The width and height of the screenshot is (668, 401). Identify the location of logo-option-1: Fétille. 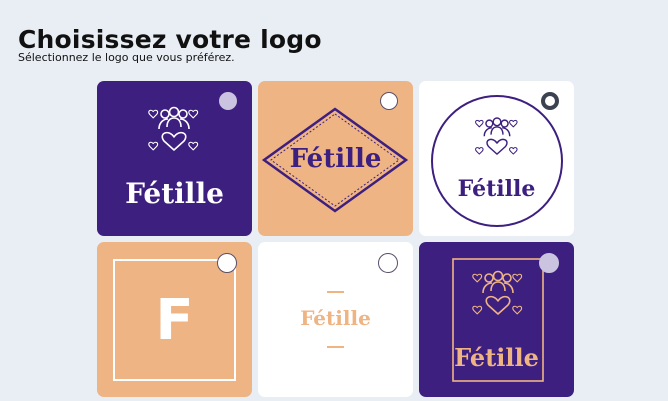
(174, 158).